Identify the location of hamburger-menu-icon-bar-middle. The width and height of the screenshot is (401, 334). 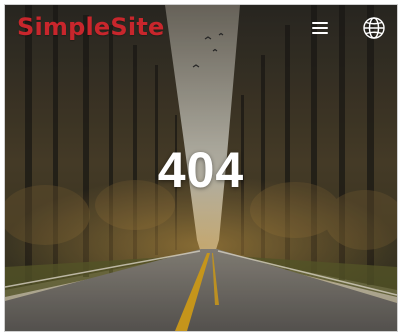
(320, 28).